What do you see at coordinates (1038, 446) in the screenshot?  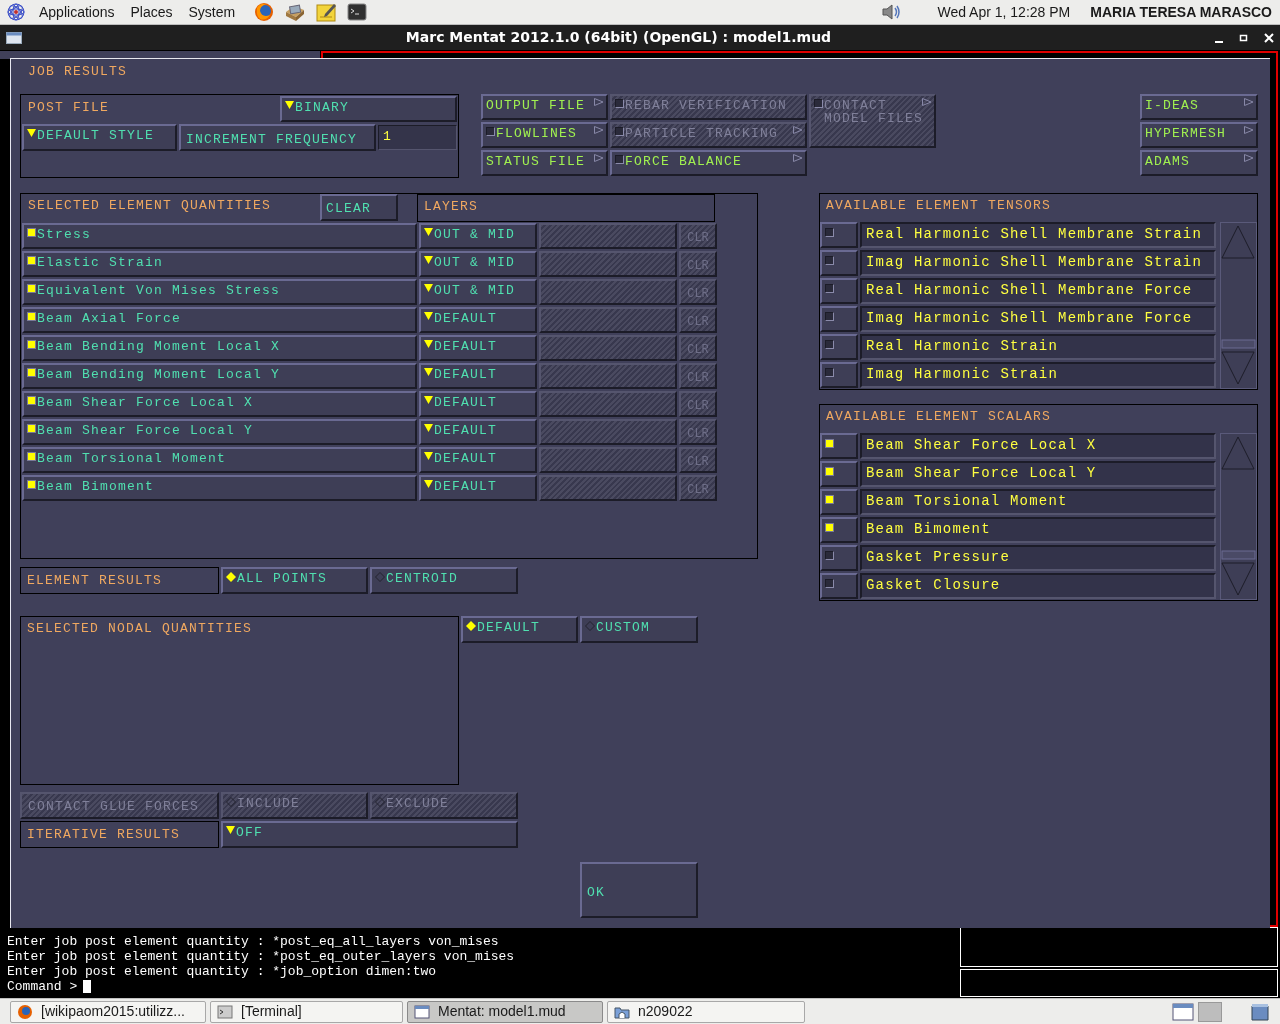 I see `list-item: Beam Shear Force Local X` at bounding box center [1038, 446].